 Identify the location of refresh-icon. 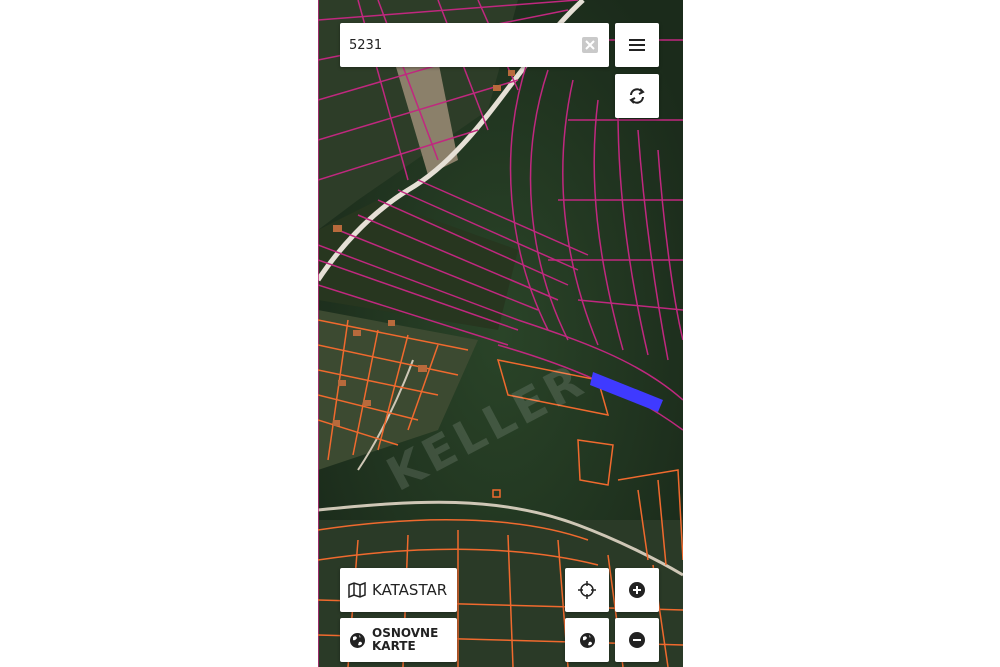
(637, 96).